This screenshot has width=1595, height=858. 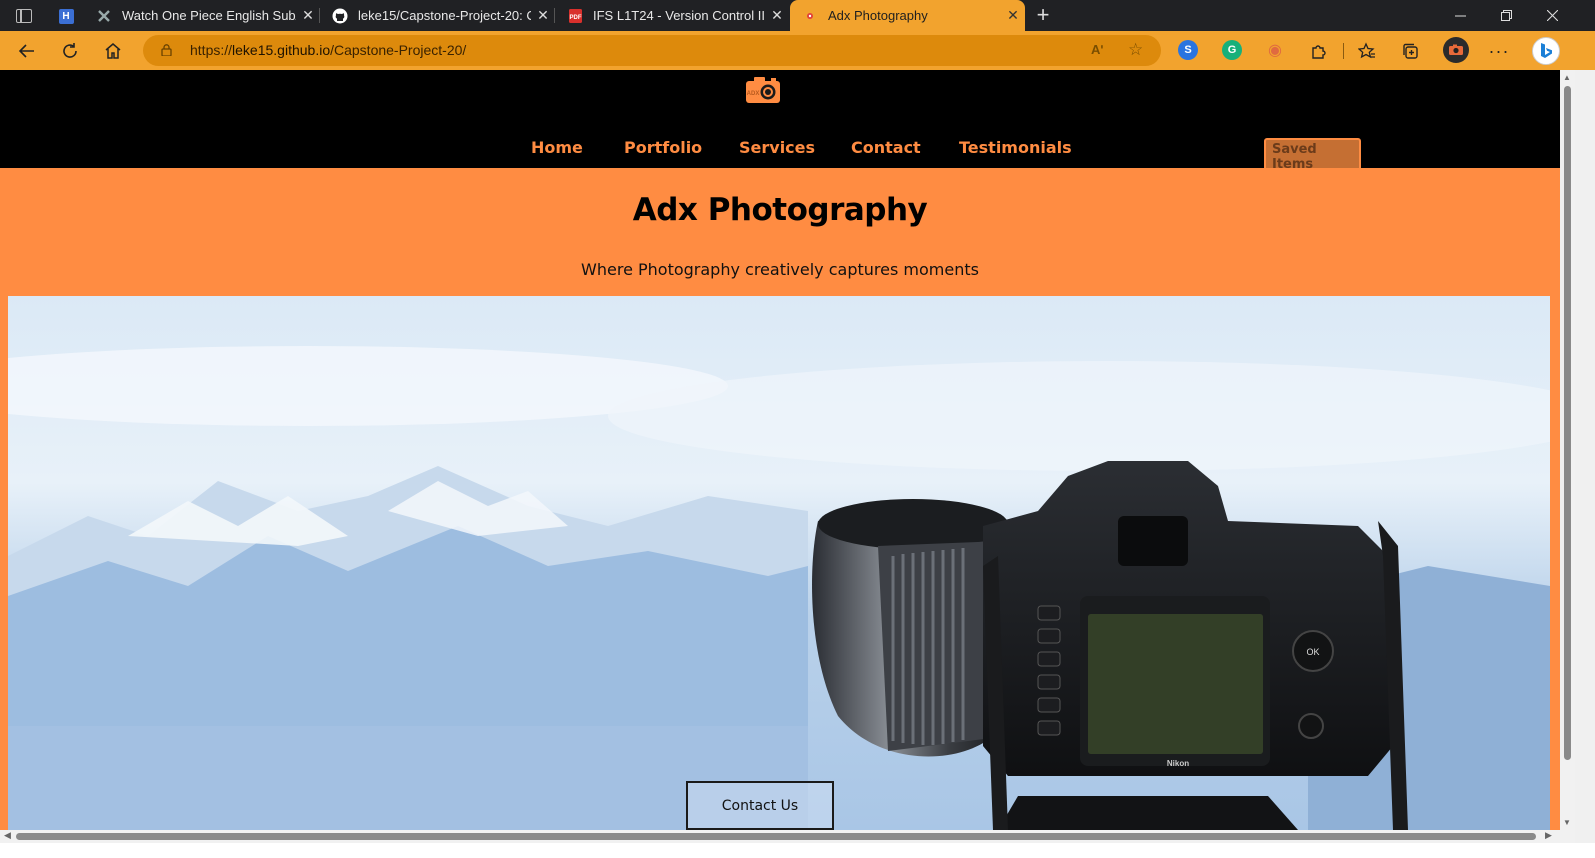 I want to click on close-window-icon, so click(x=1552, y=15).